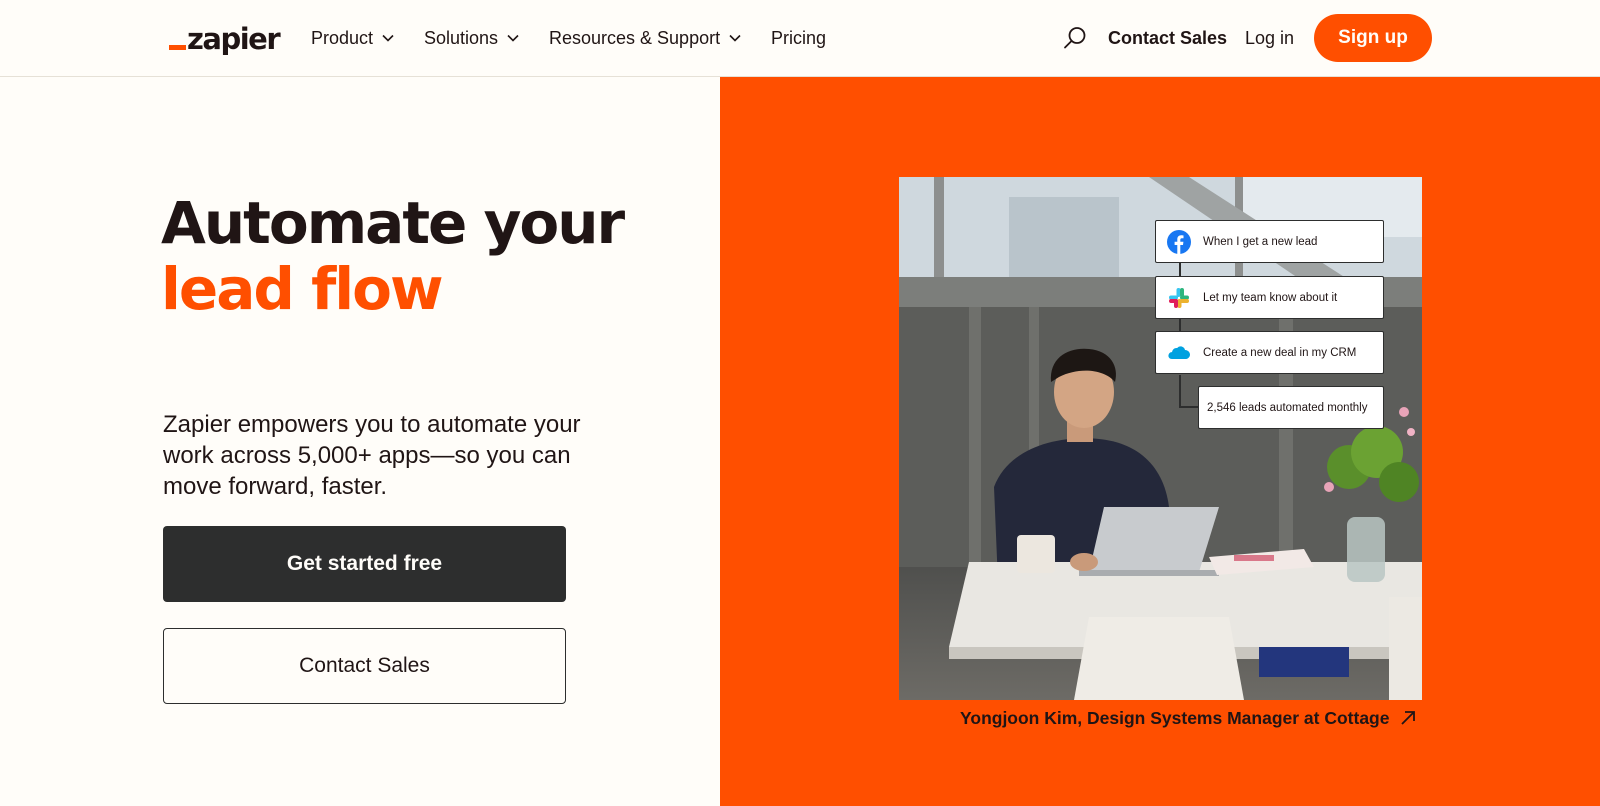 This screenshot has width=1600, height=806. Describe the element at coordinates (364, 564) in the screenshot. I see `get-started-free-button: Get started free` at that location.